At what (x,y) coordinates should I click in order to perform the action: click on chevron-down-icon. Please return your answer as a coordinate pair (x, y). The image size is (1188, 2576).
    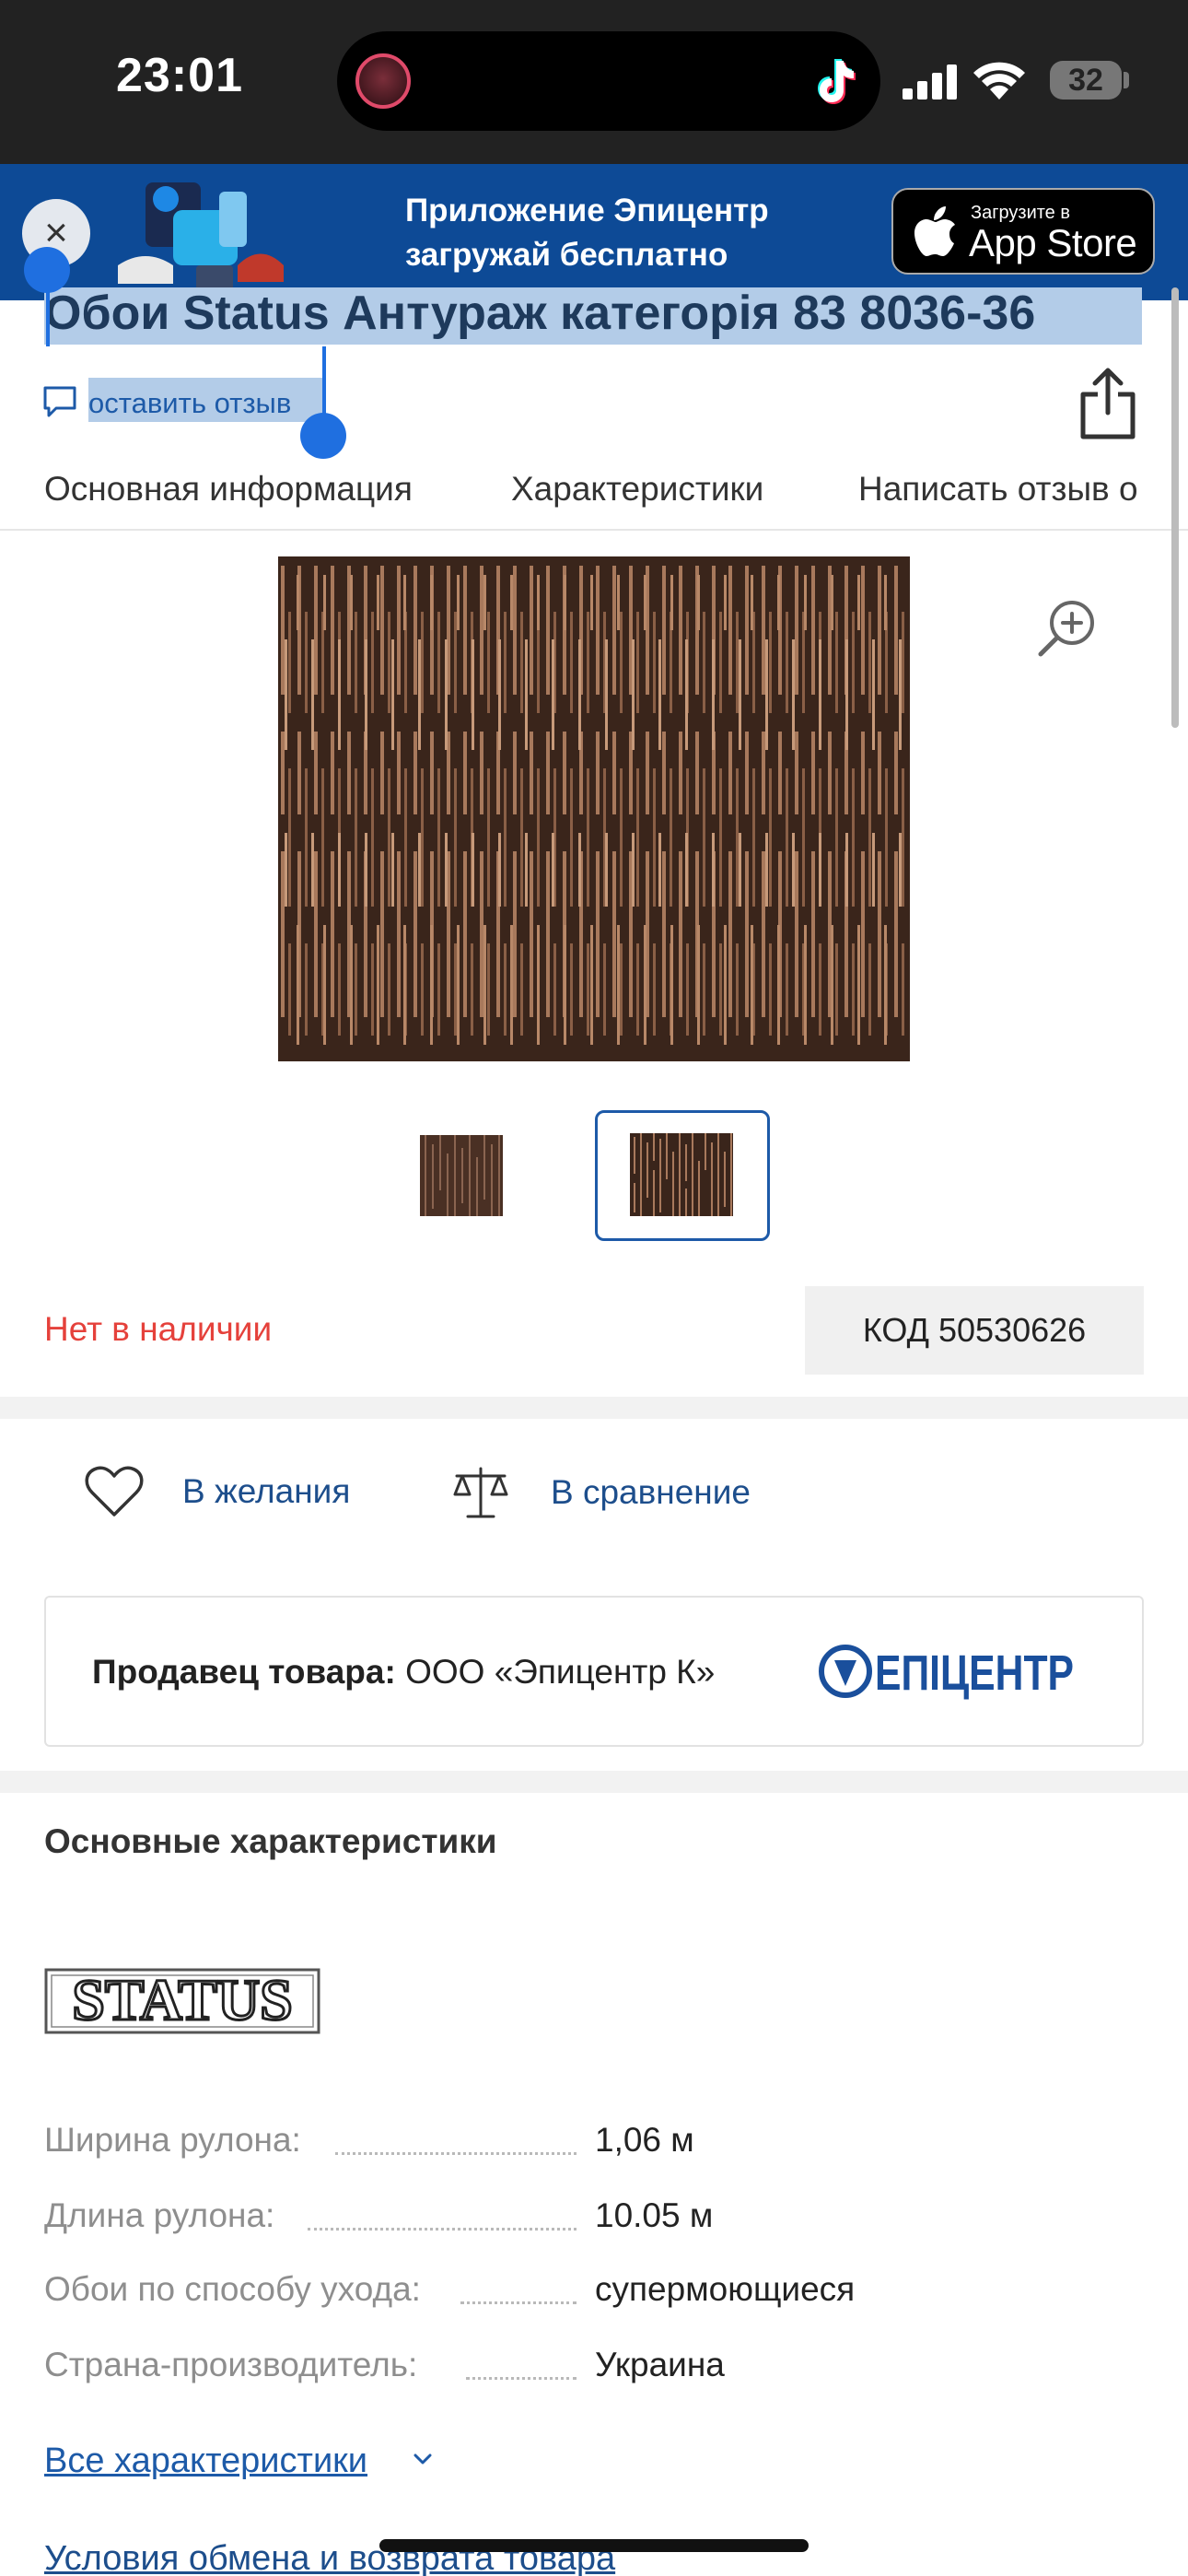
    Looking at the image, I should click on (423, 2459).